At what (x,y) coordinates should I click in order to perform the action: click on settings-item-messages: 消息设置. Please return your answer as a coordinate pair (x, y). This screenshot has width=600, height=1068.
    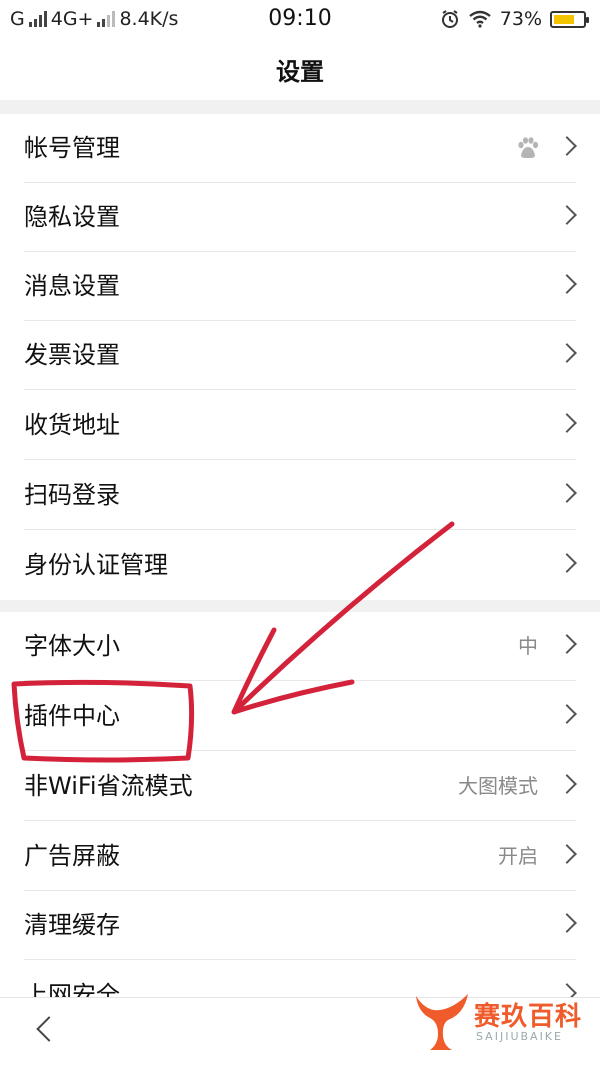
    Looking at the image, I should click on (300, 286).